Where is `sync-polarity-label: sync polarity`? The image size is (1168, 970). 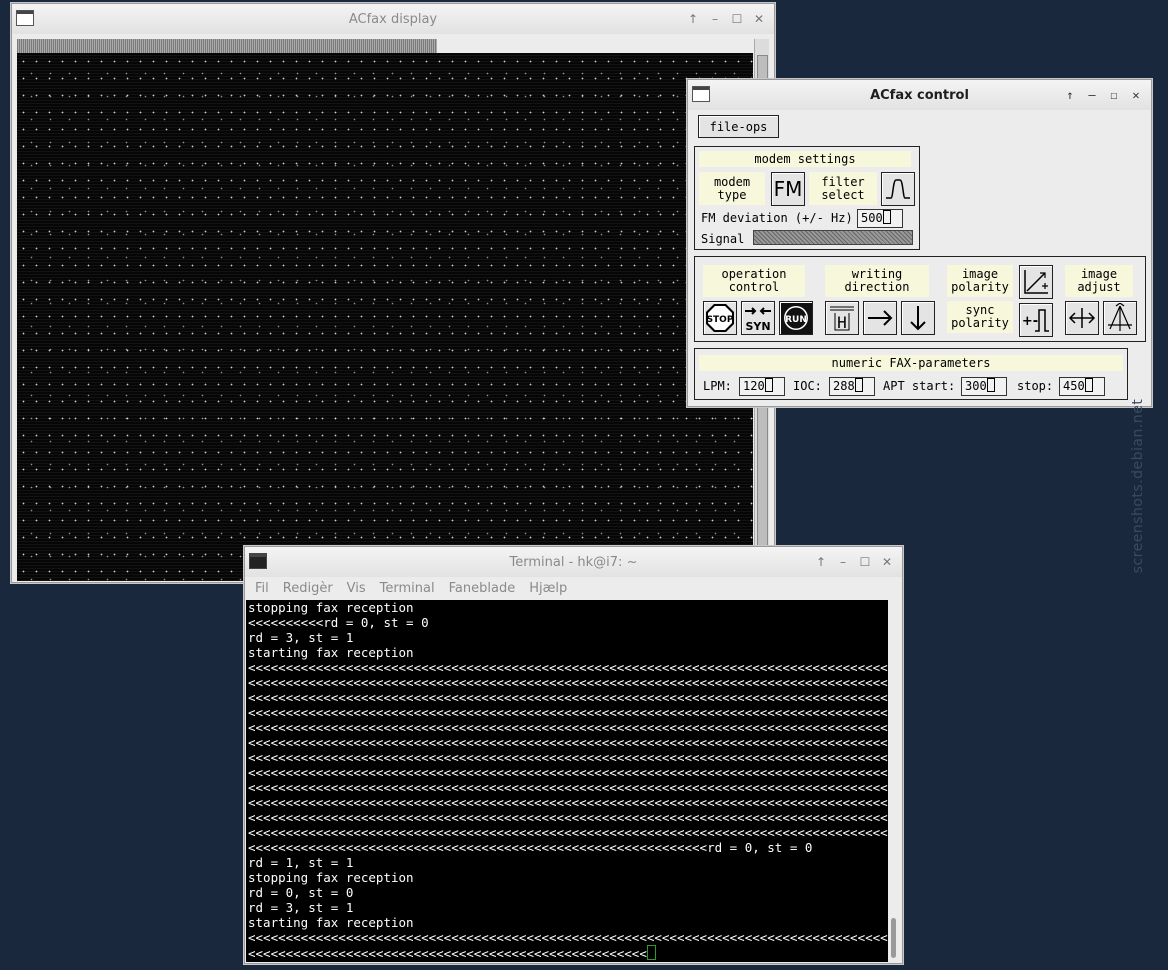 sync-polarity-label: sync polarity is located at coordinates (980, 317).